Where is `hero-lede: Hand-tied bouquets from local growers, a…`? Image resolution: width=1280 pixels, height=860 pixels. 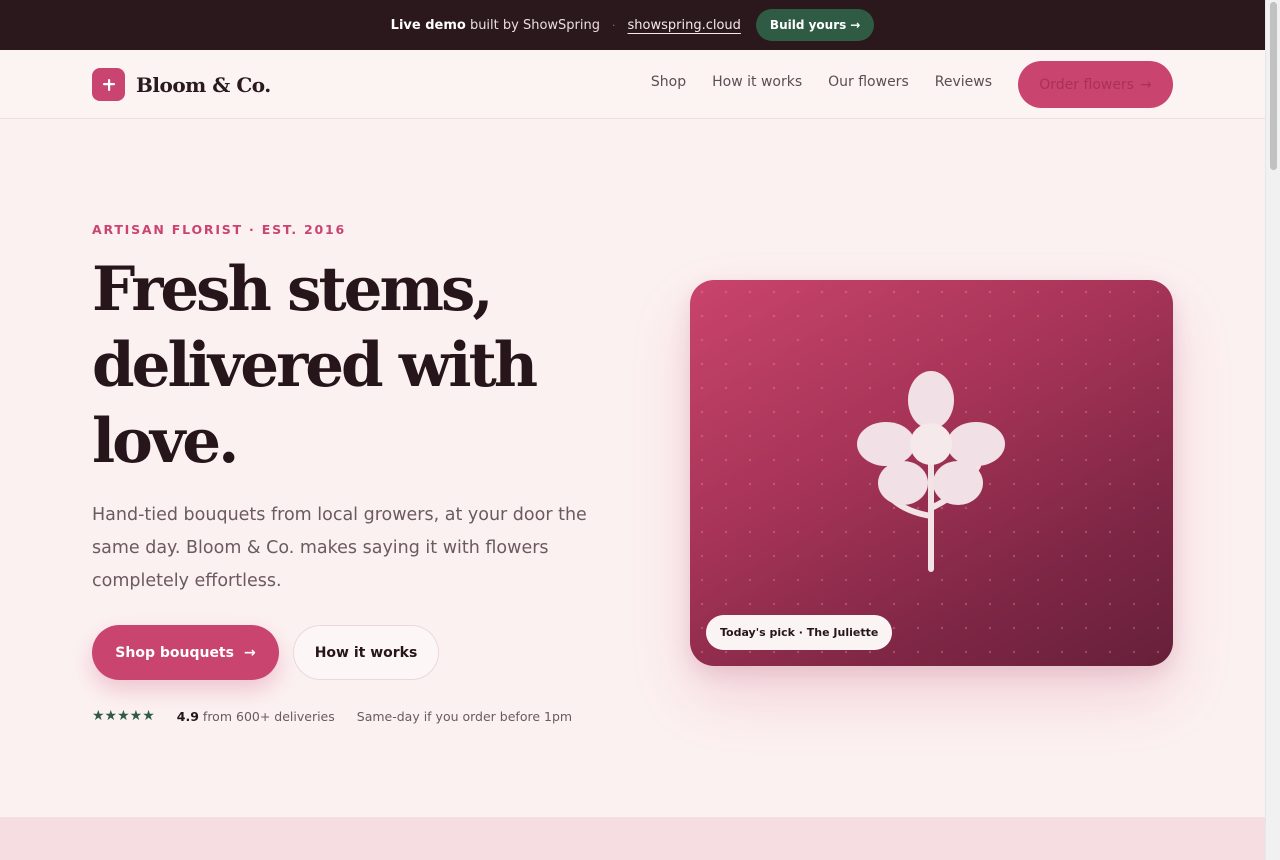
hero-lede: Hand-tied bouquets from local growers, a… is located at coordinates (339, 548).